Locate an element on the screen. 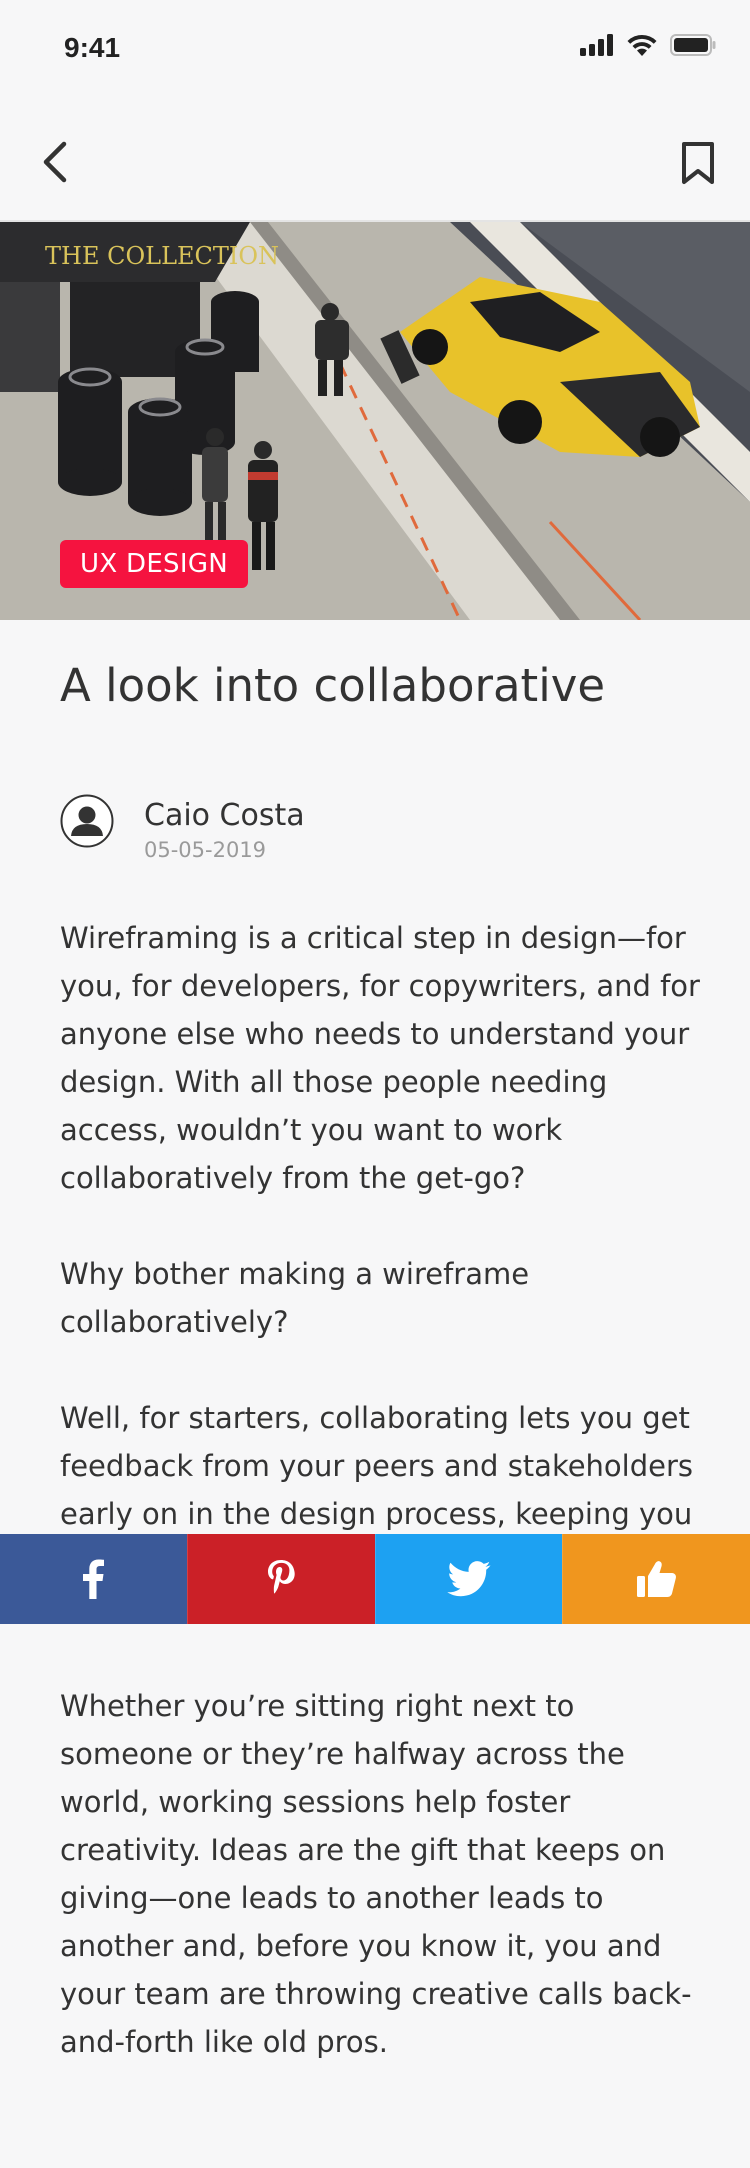 The image size is (750, 2168). avatar is located at coordinates (87, 821).